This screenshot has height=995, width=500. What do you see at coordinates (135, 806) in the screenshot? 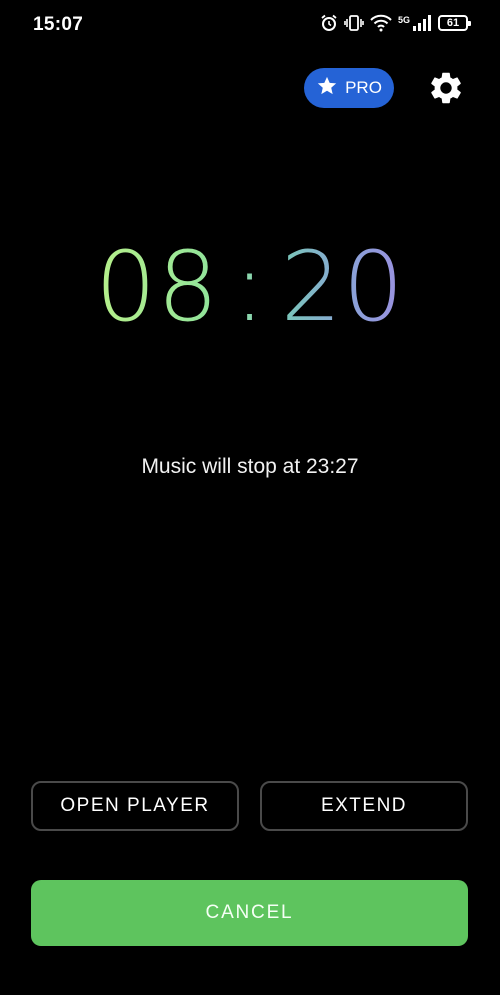
I see `open-player-button: OPEN PLAYER` at bounding box center [135, 806].